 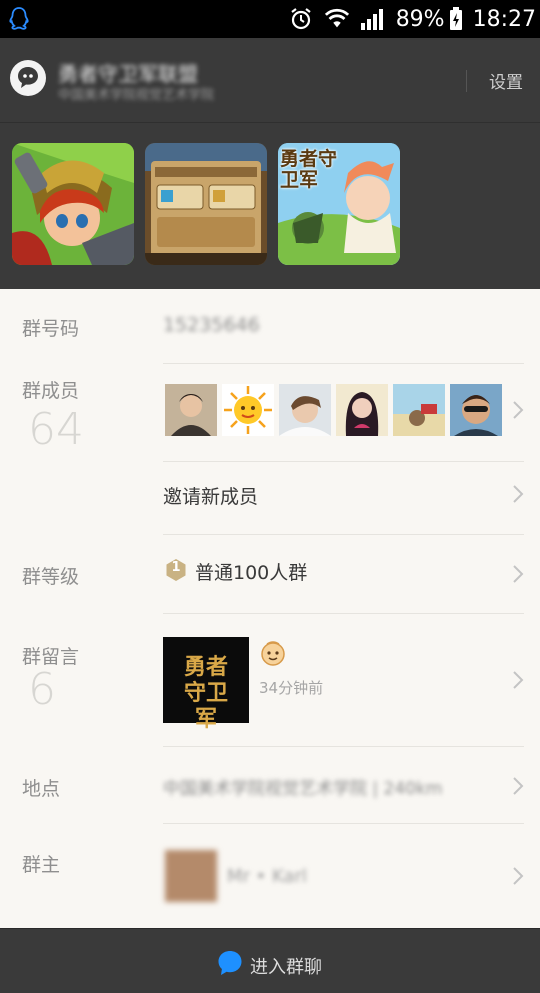 I want to click on members-count: 64, so click(x=56, y=429).